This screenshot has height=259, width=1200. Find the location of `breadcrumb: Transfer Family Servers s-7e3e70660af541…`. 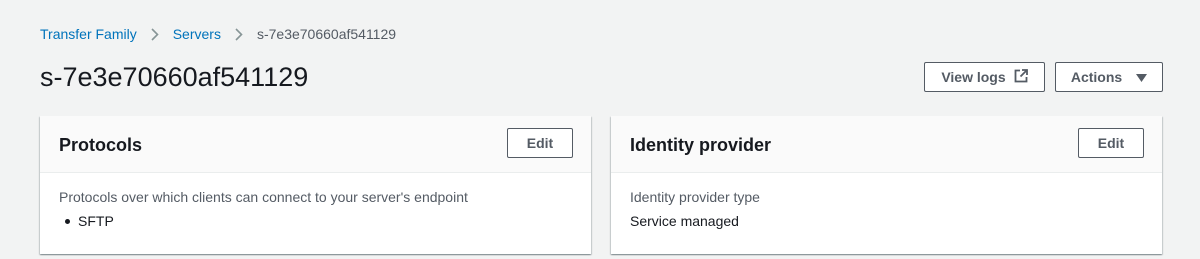

breadcrumb: Transfer Family Servers s-7e3e70660af541… is located at coordinates (218, 34).